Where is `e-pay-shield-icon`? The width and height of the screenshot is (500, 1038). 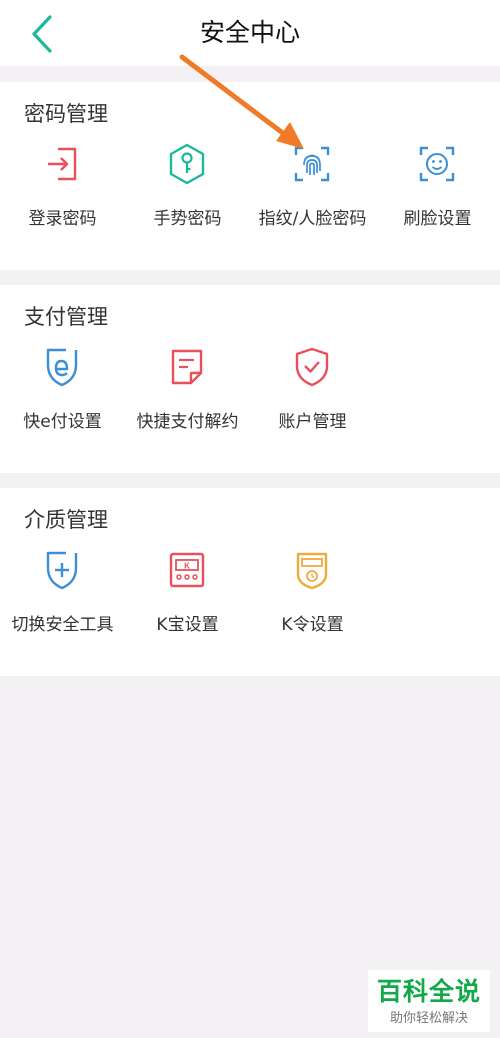
e-pay-shield-icon is located at coordinates (62, 367).